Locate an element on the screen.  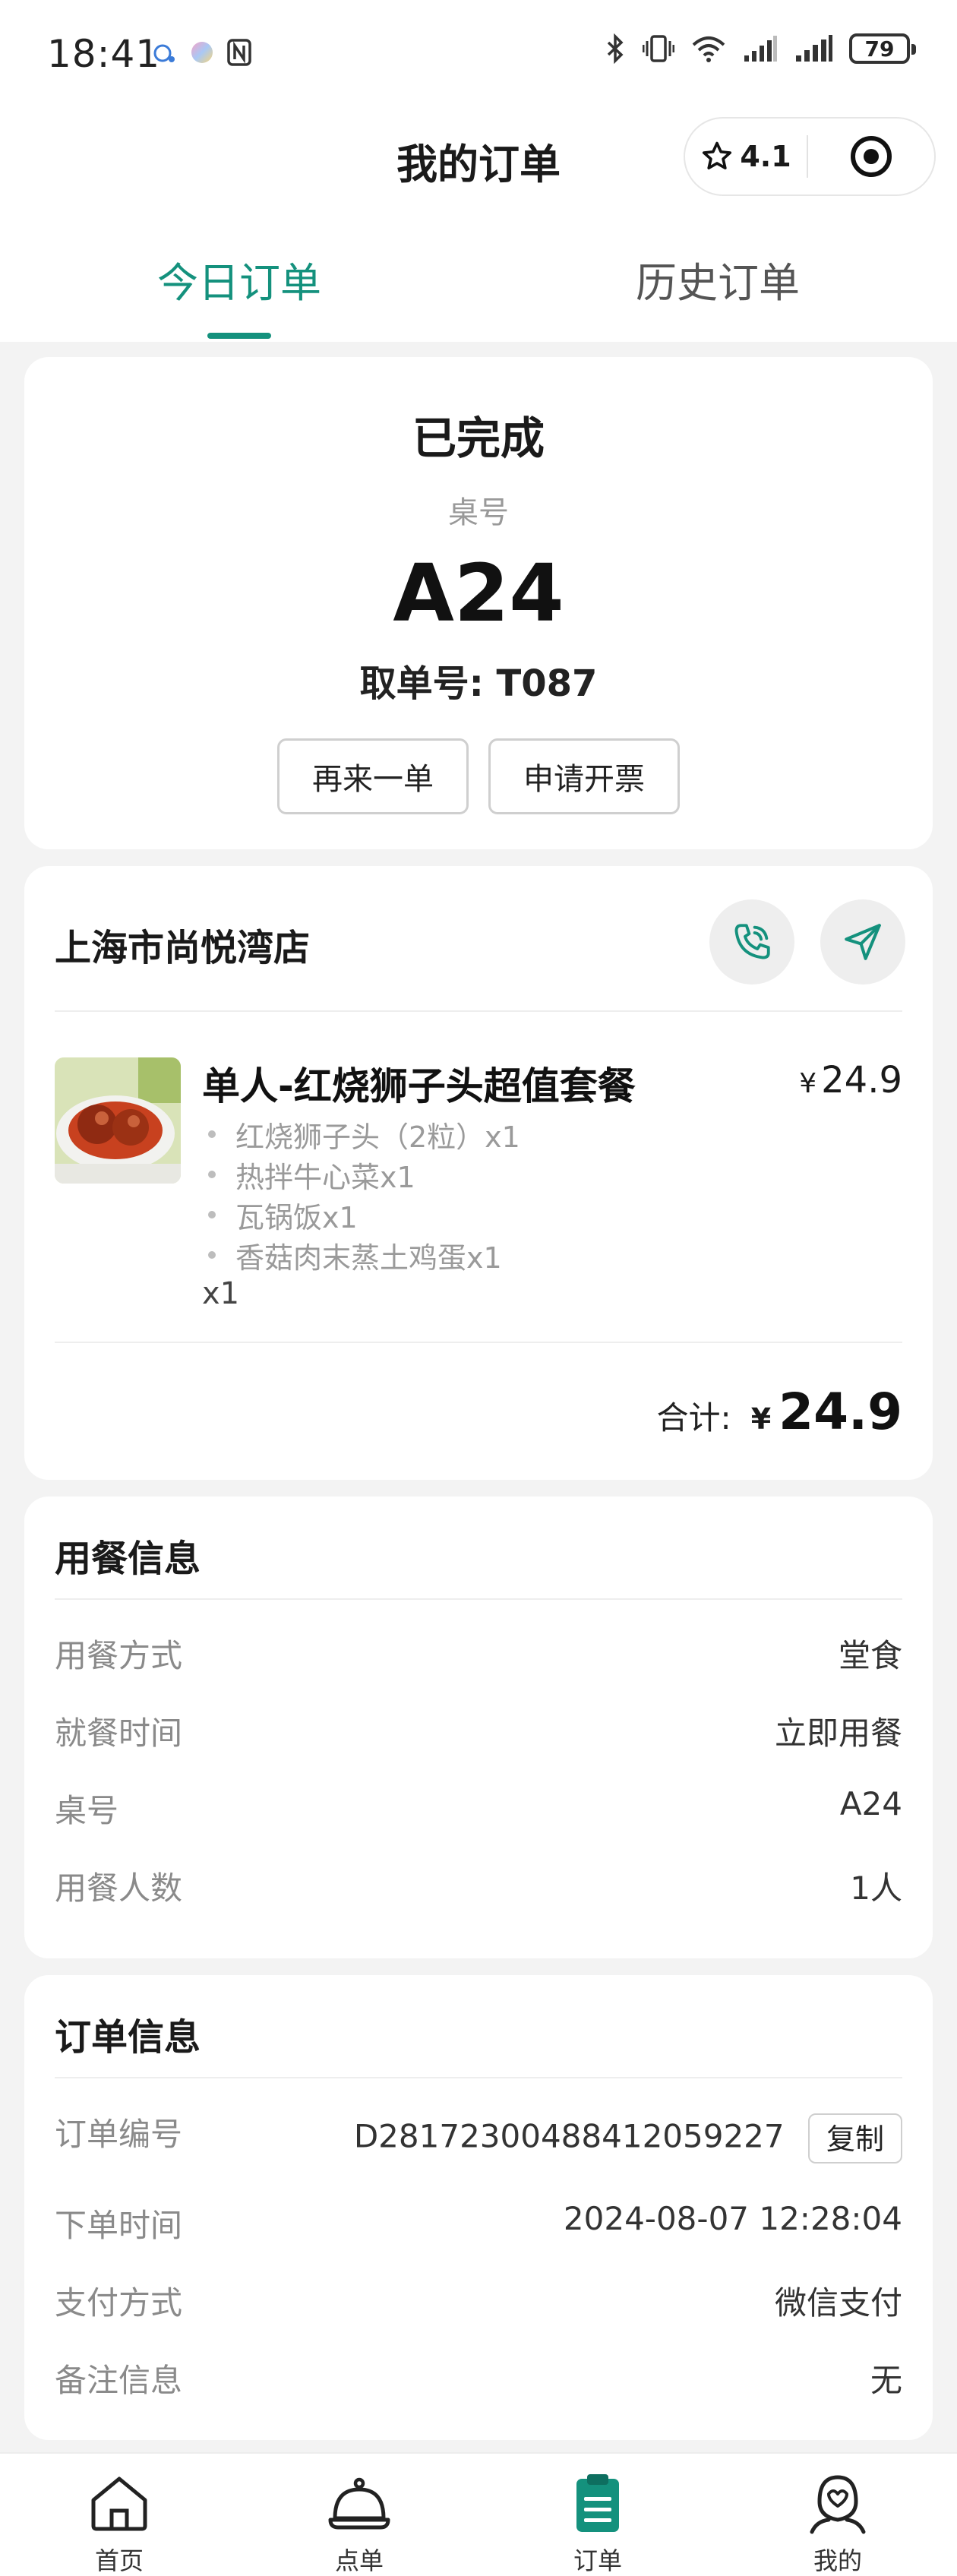
nav-label: 我的 is located at coordinates (837, 2560).